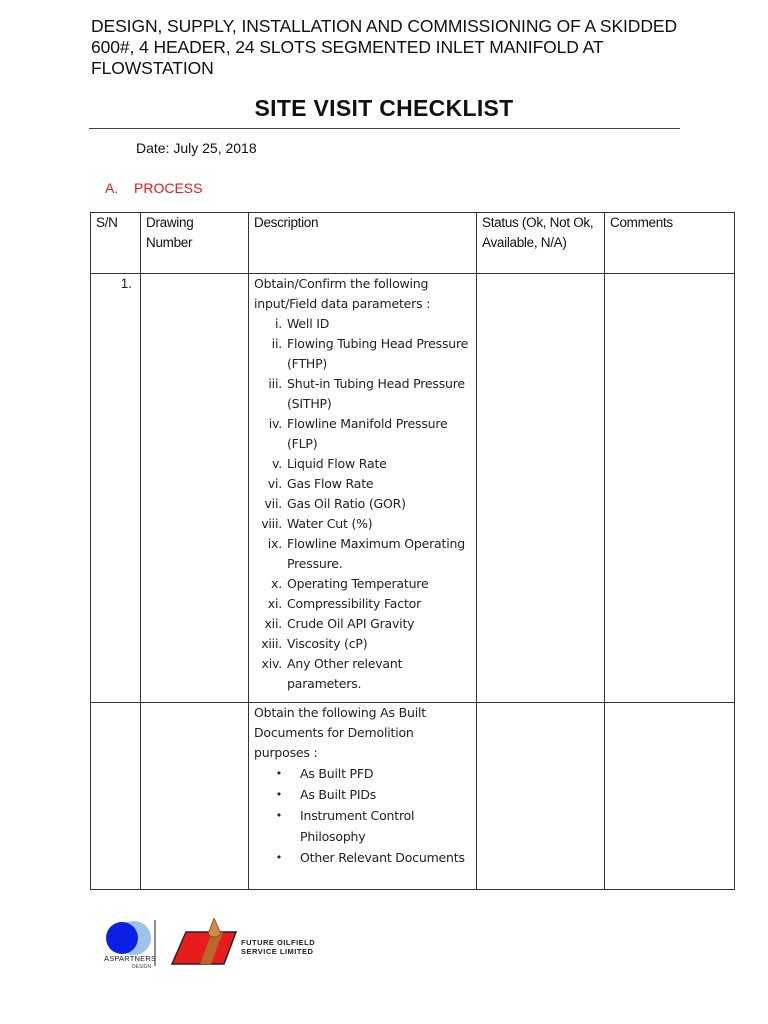 The image size is (768, 1024). I want to click on parameter-item: ix. Flowline Maximum Operating Pressure., so click(362, 554).